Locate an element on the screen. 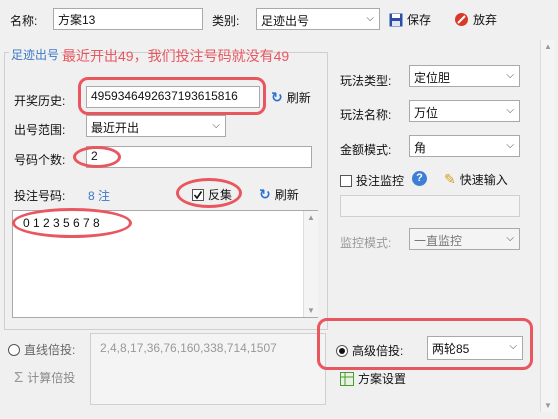  name-input: 方案13 is located at coordinates (128, 19).